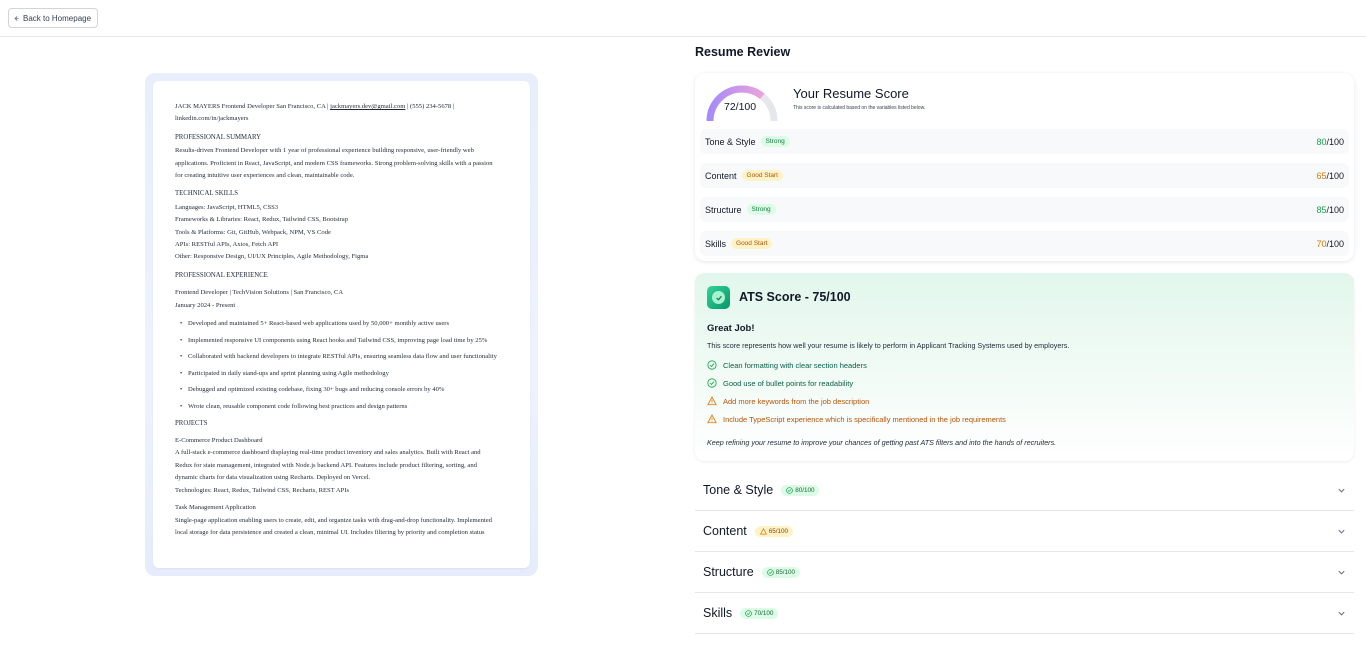  I want to click on resume-review-title: Resume Review, so click(743, 52).